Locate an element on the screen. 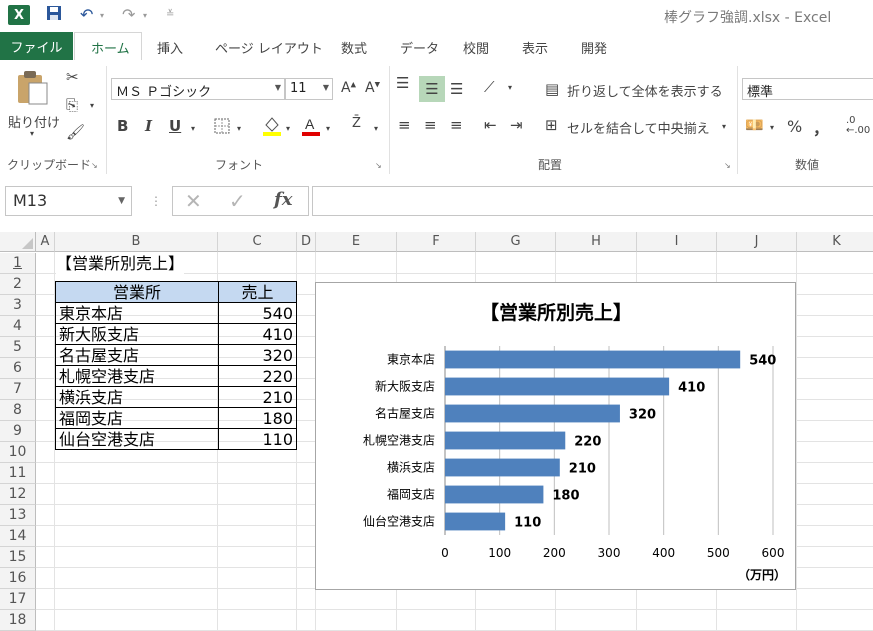 This screenshot has height=631, width=873. sheet-title-cell: 【営業所別売上】 is located at coordinates (120, 263).